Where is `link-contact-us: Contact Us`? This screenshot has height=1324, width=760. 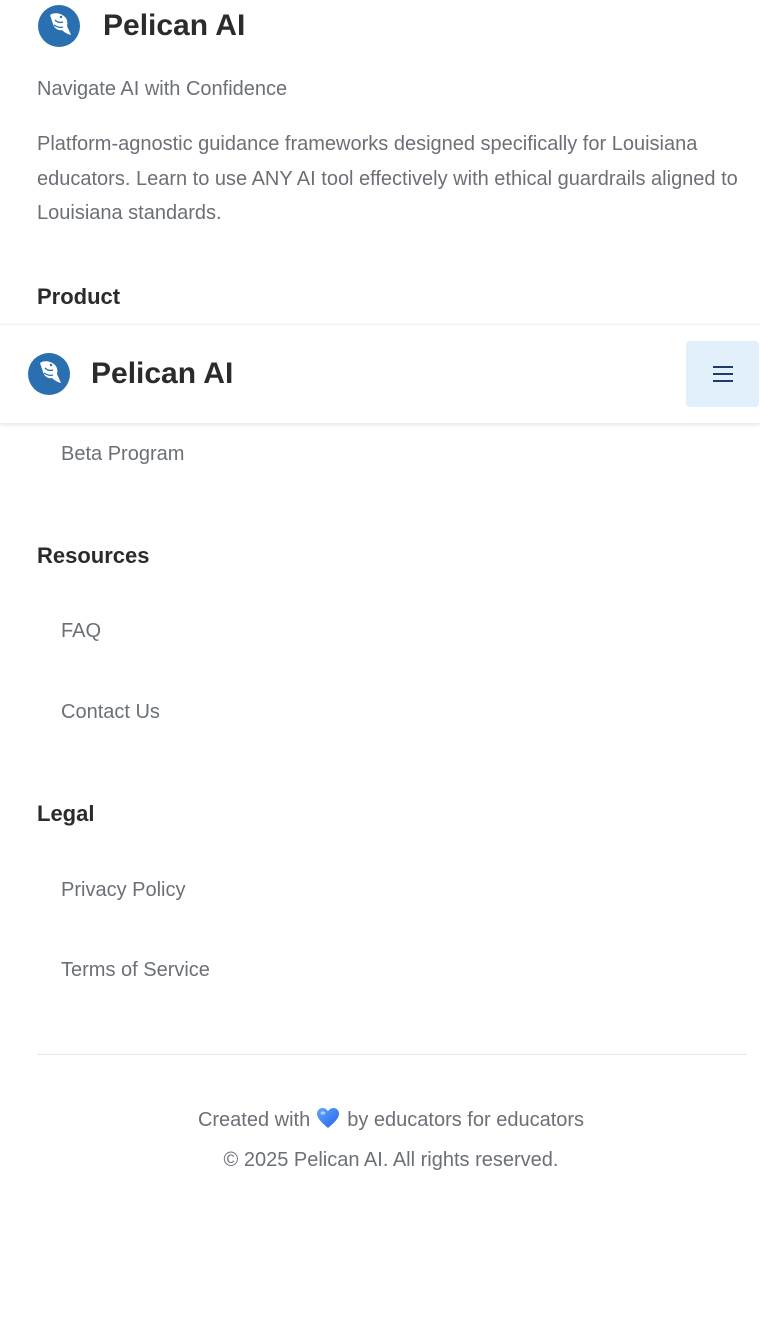
link-contact-us: Contact Us is located at coordinates (110, 712).